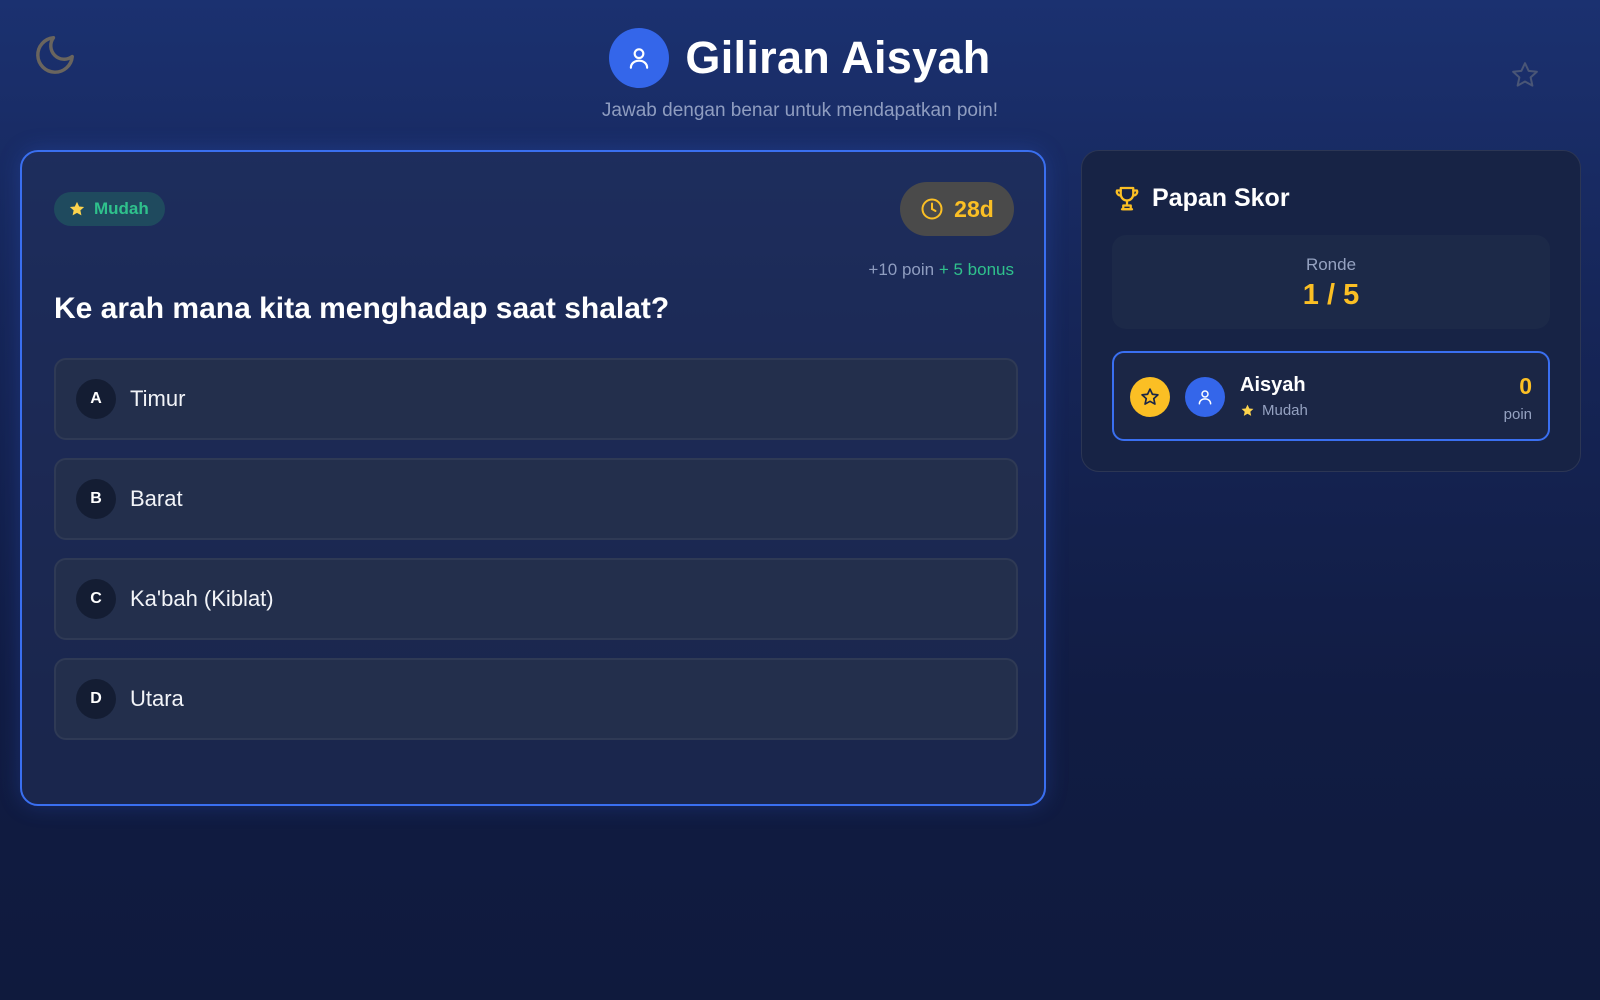  I want to click on option-a-button: A Timur, so click(536, 399).